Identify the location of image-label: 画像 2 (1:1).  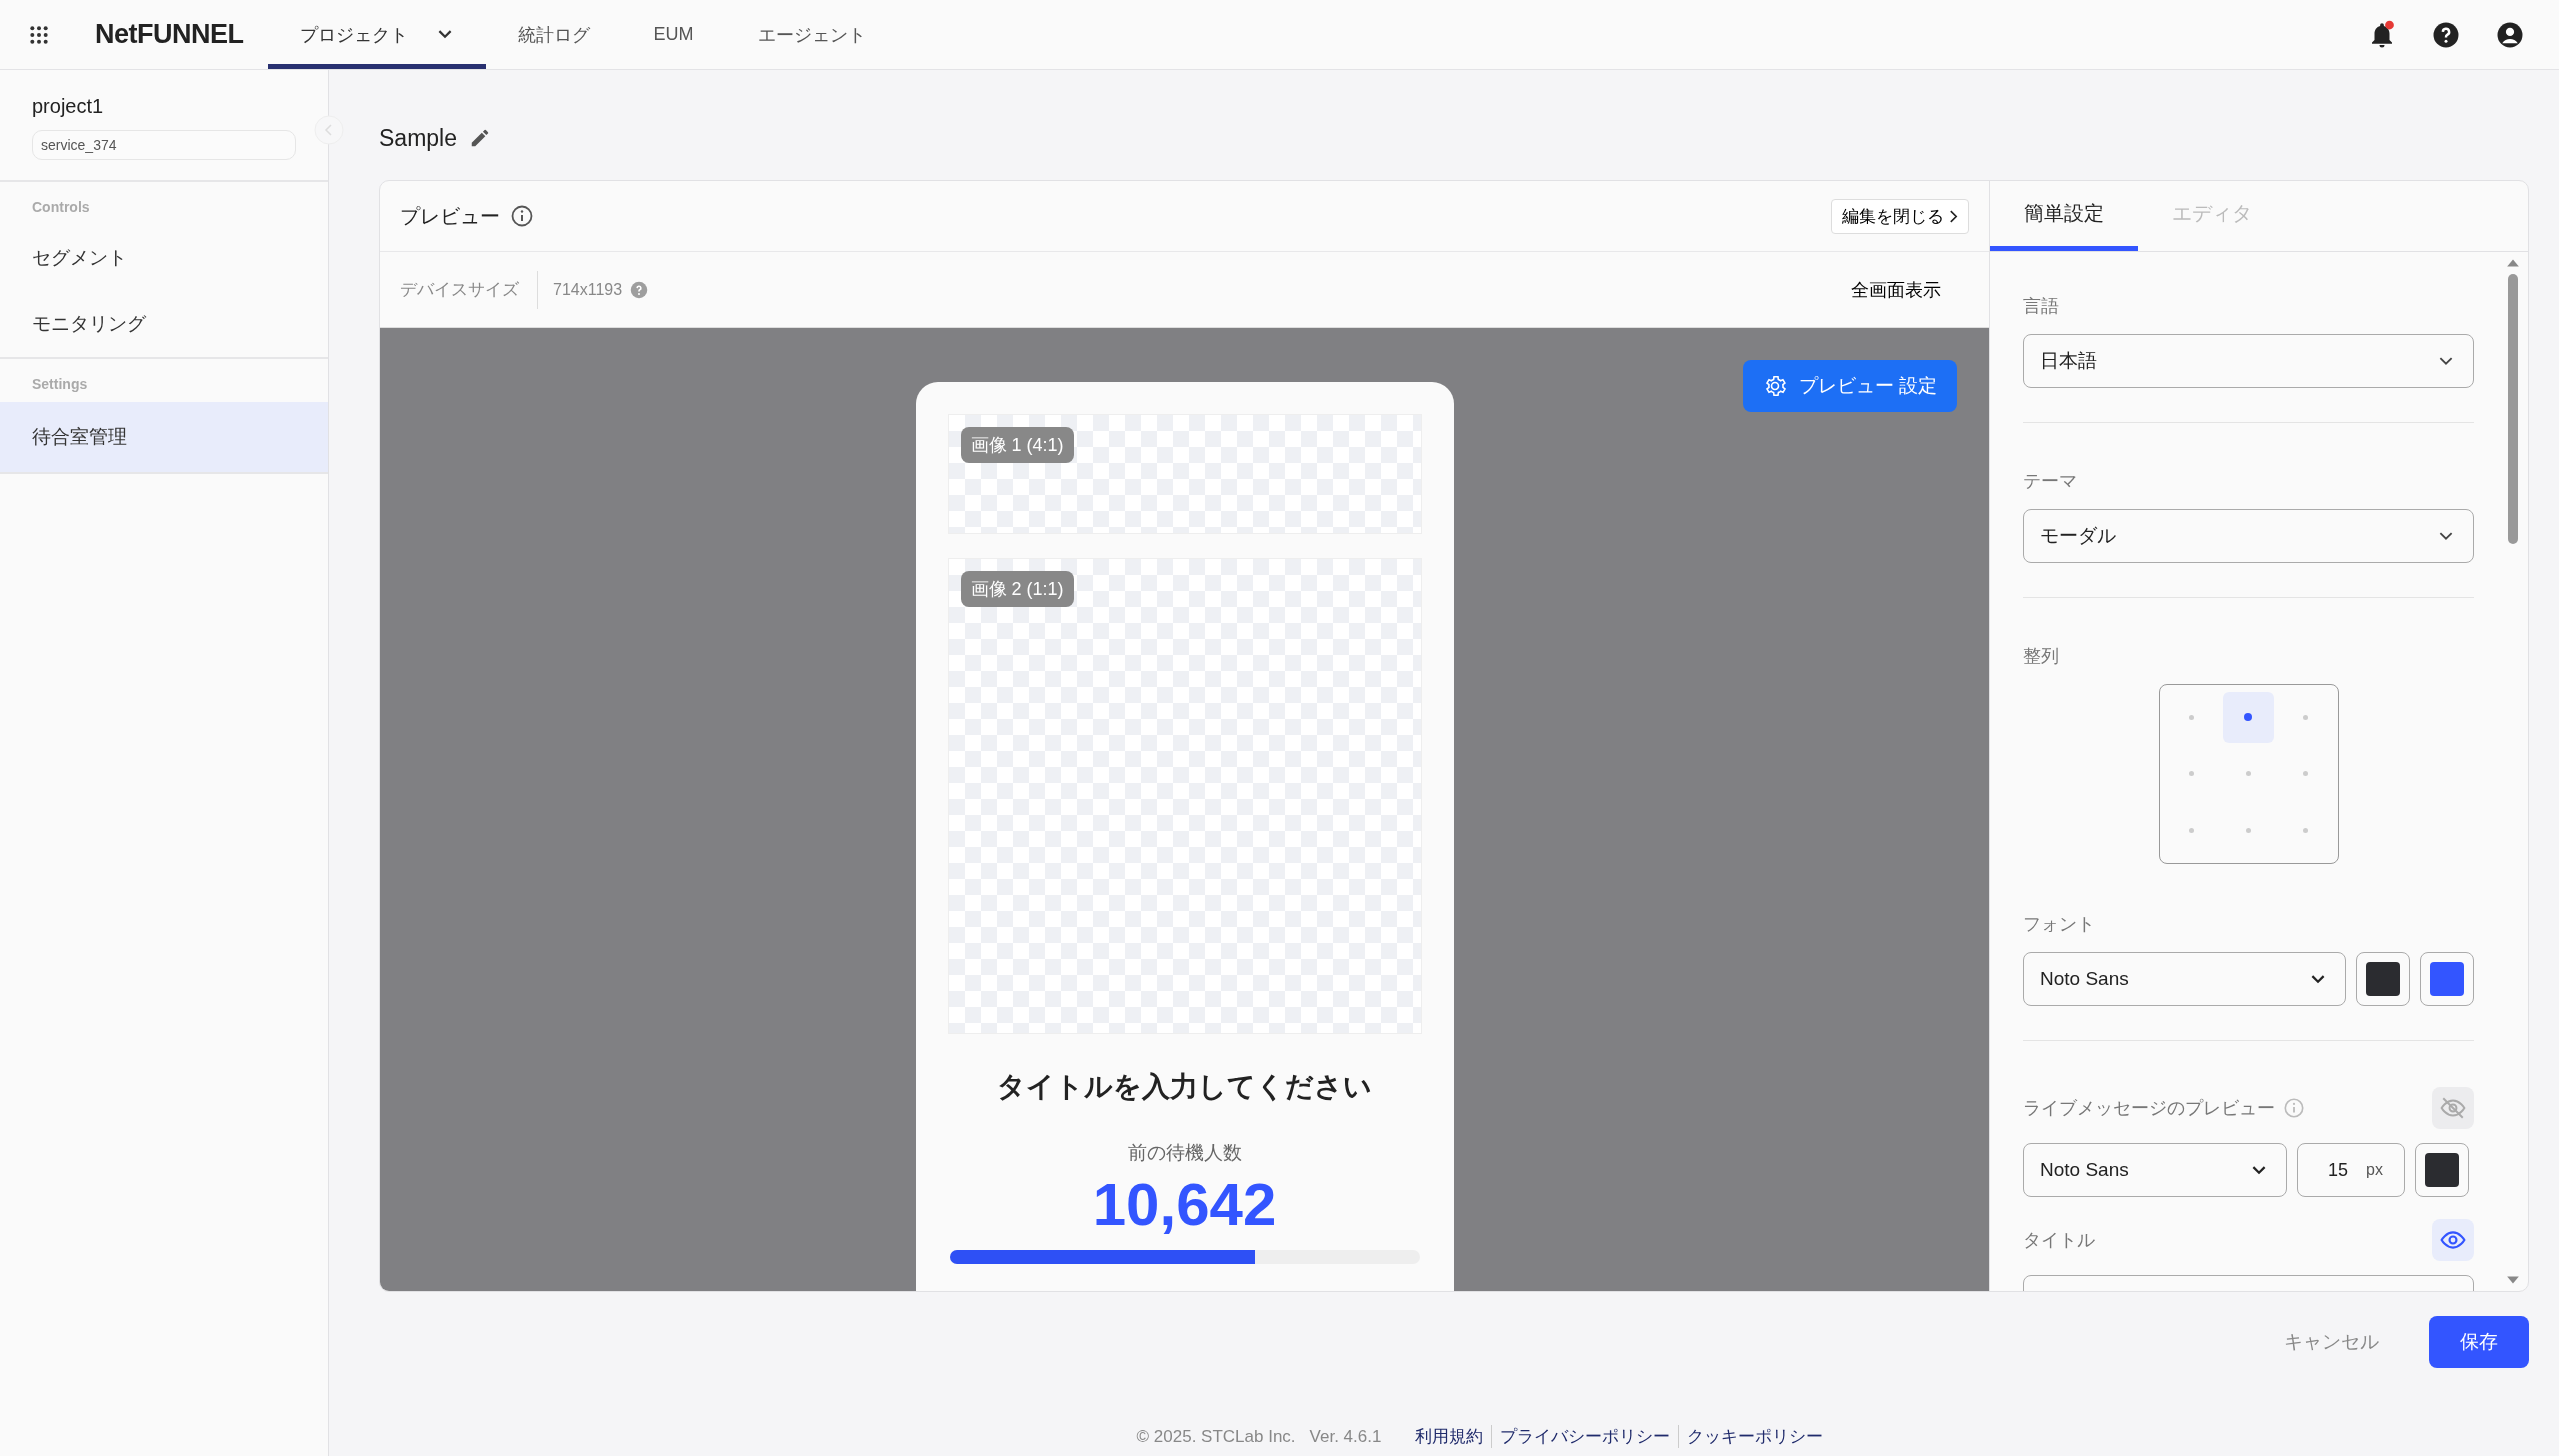
(1017, 589).